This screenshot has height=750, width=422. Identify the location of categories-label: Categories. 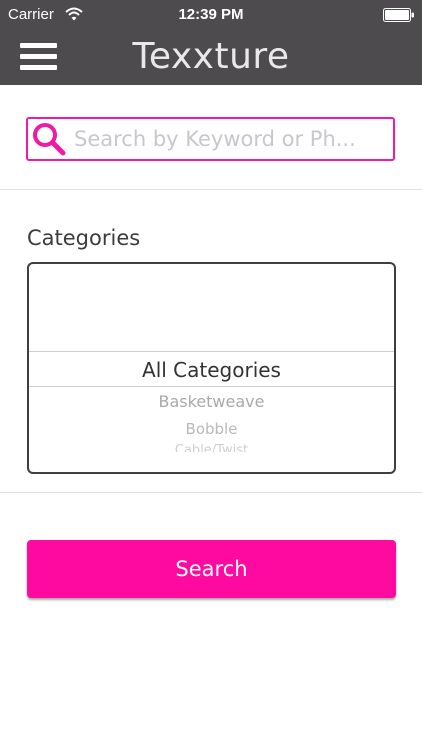
(84, 238).